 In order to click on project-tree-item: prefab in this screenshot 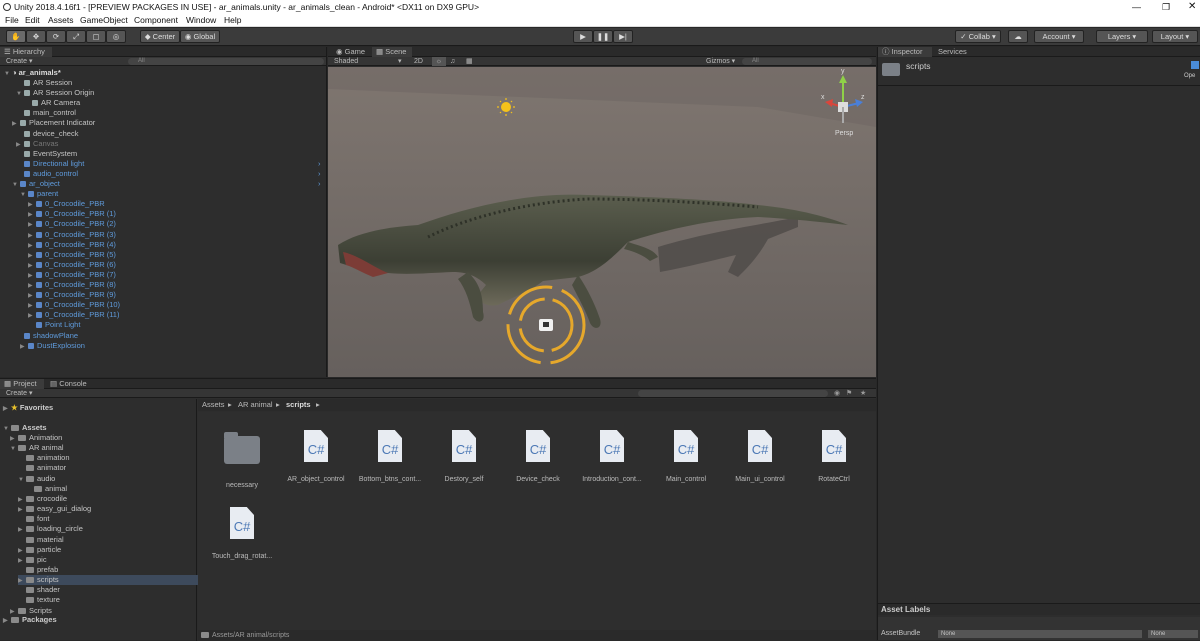, I will do `click(38, 570)`.